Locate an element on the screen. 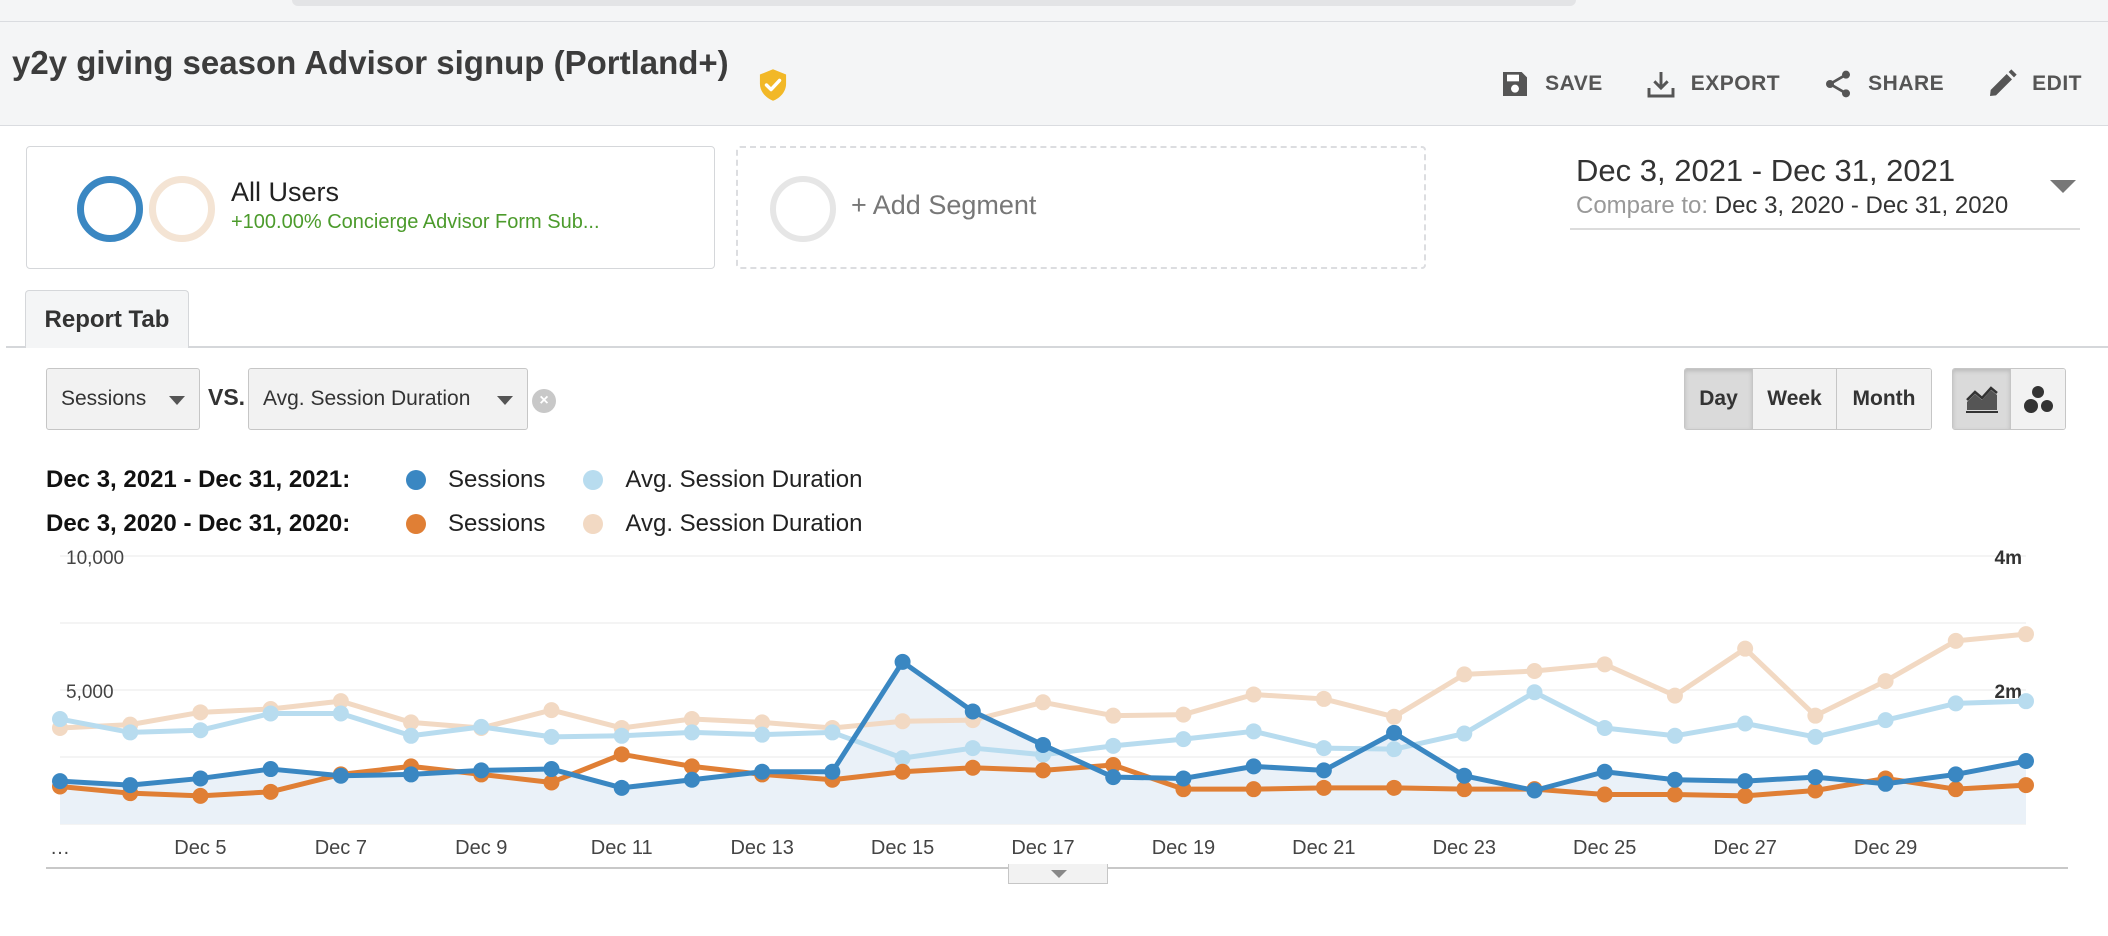  export-button: EXPORT is located at coordinates (1712, 84).